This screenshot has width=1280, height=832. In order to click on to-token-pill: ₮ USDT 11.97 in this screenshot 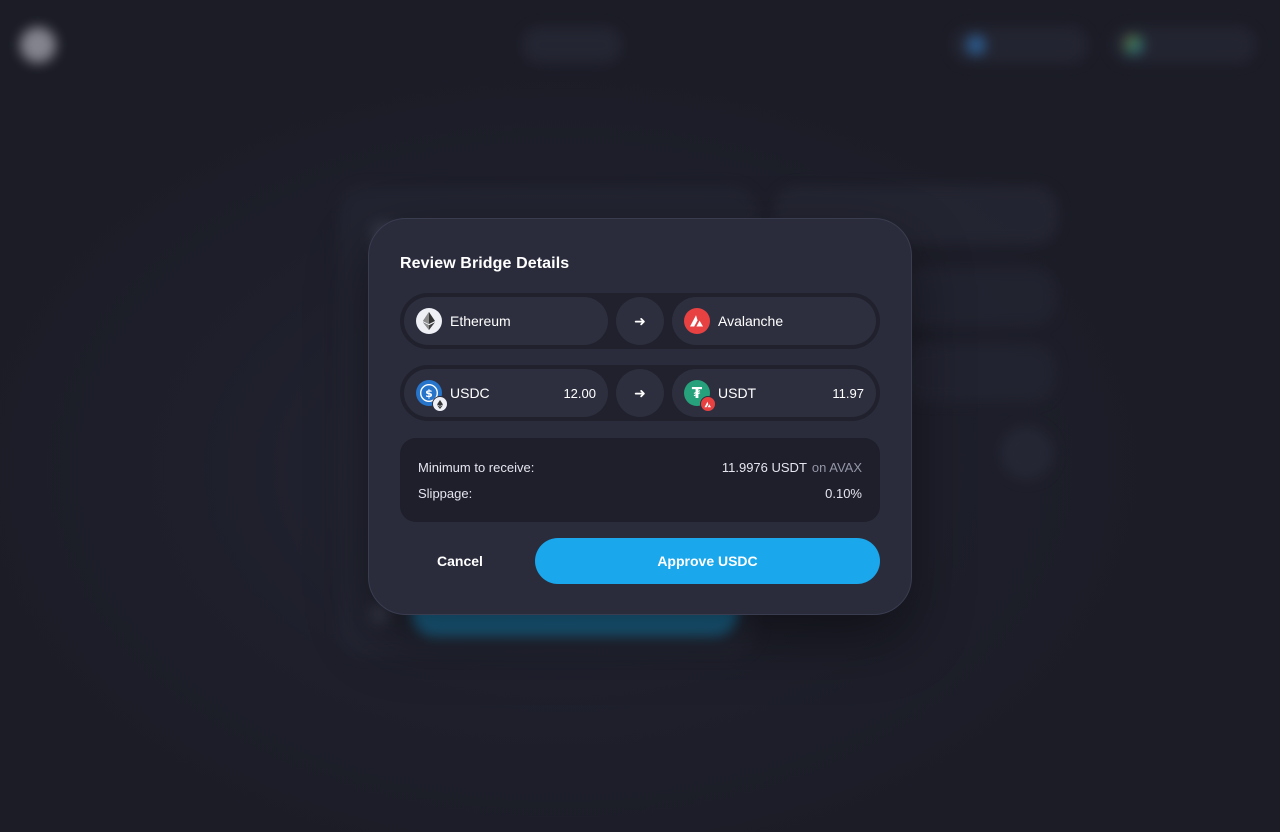, I will do `click(774, 393)`.